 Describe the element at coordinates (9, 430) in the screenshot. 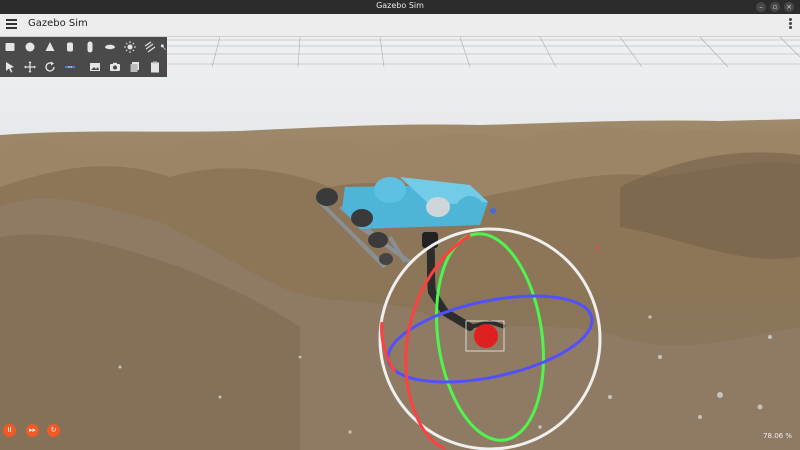

I see `play-pause-button: II` at that location.